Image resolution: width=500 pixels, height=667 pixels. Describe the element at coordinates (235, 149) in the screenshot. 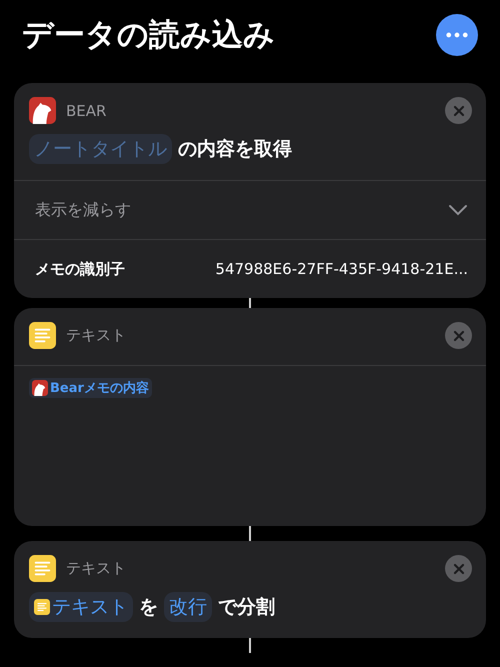

I see `action-text: の内容を取得` at that location.